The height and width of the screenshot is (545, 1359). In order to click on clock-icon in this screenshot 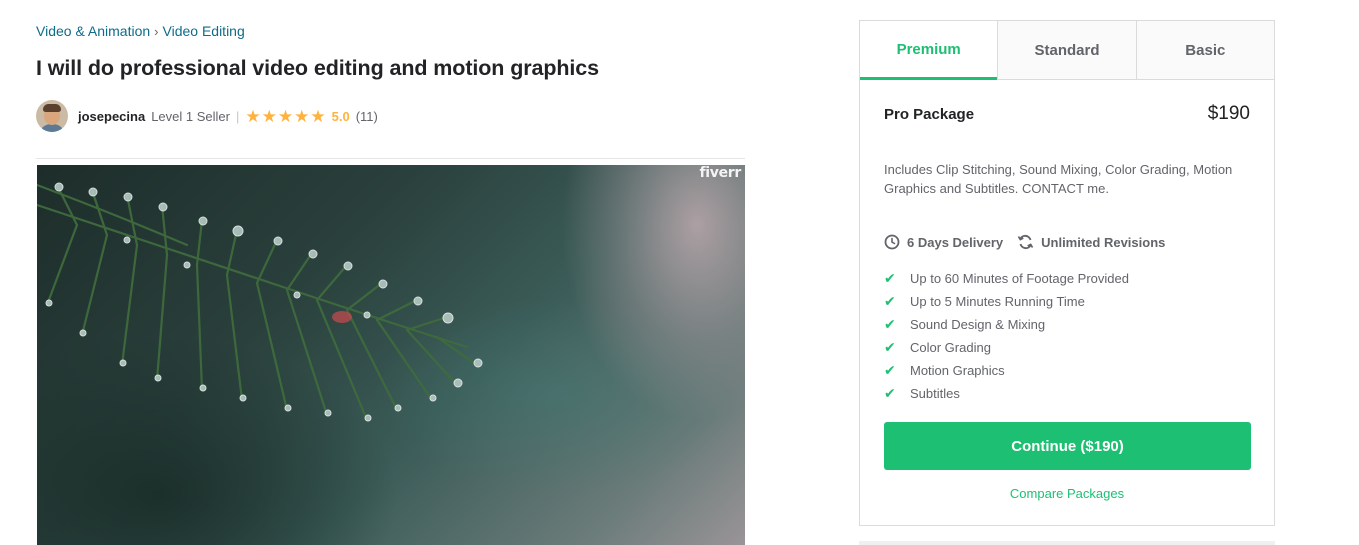, I will do `click(892, 242)`.